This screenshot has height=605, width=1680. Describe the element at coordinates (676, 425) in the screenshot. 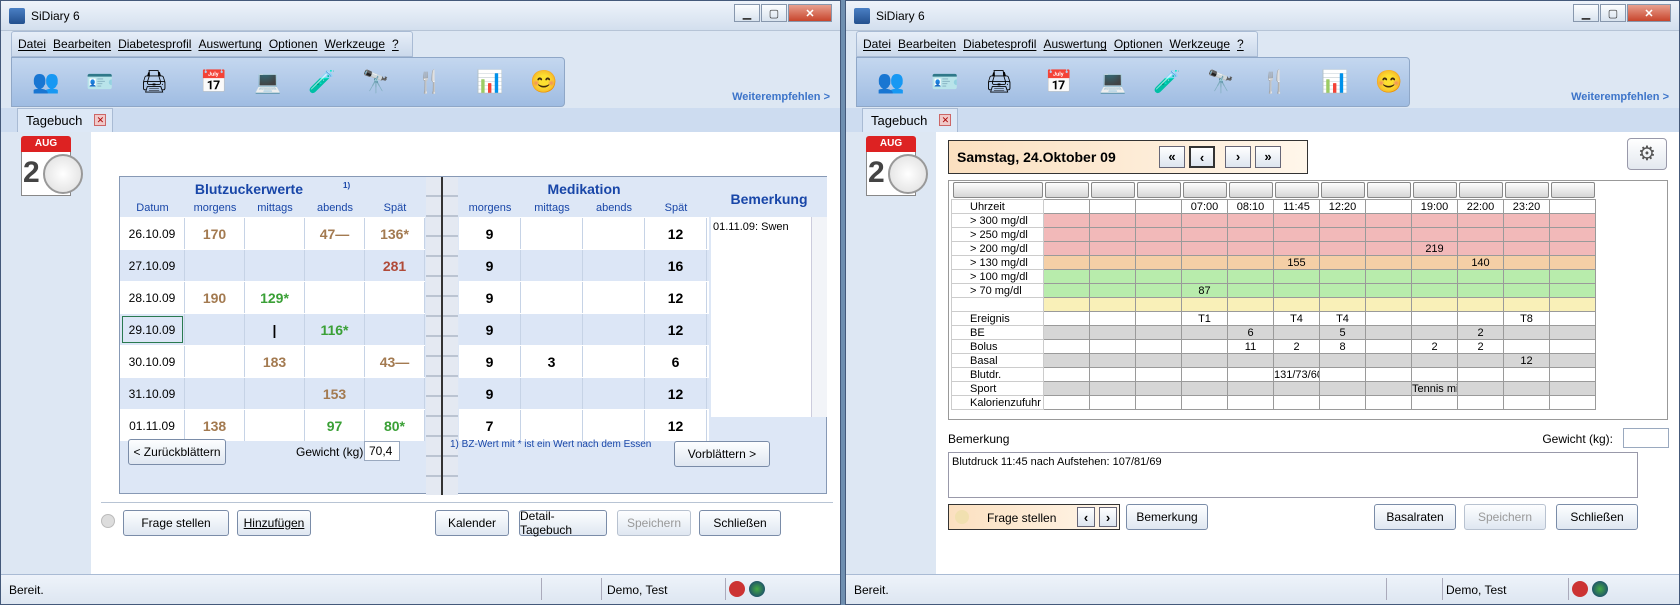

I see `med-value-cell: 12` at that location.